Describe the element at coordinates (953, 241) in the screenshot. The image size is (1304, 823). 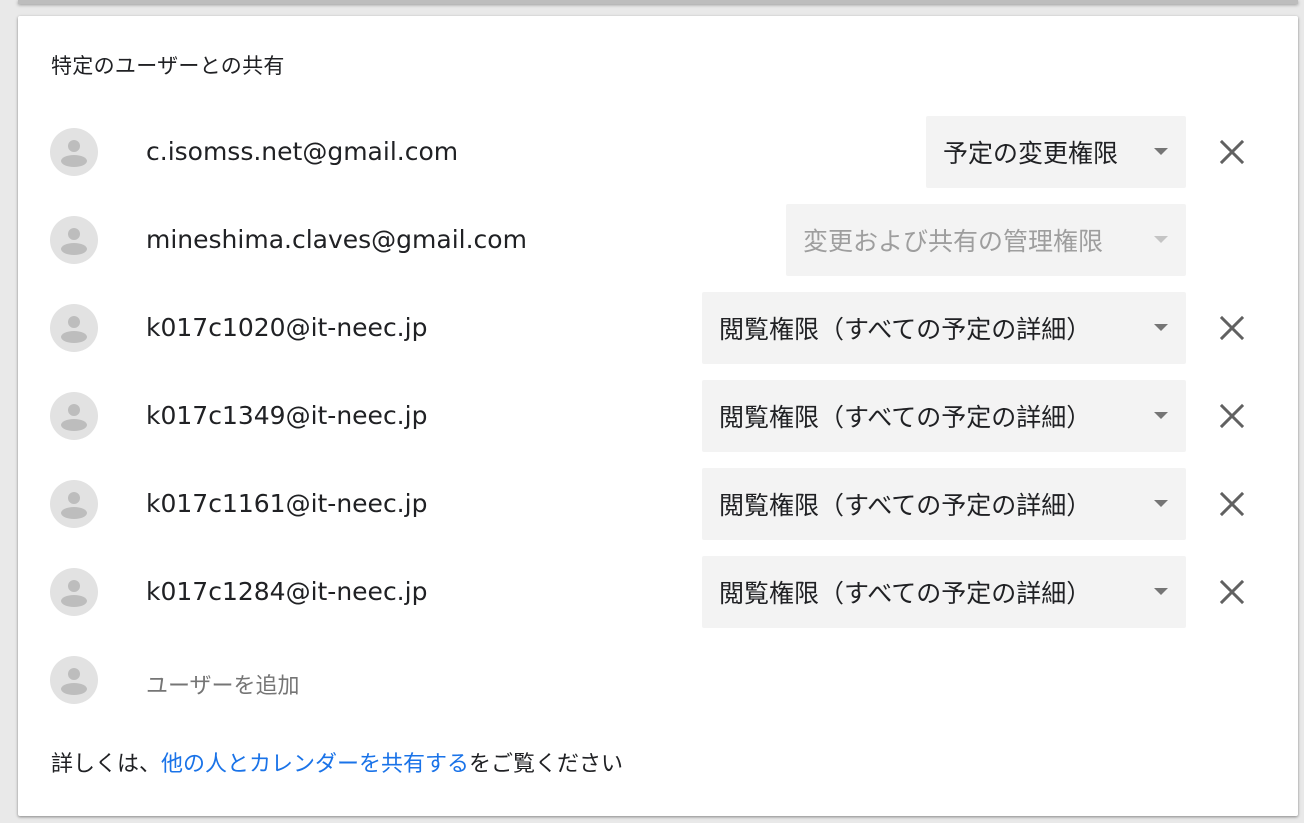
I see `permission-label: 変更および共有の管理権限` at that location.